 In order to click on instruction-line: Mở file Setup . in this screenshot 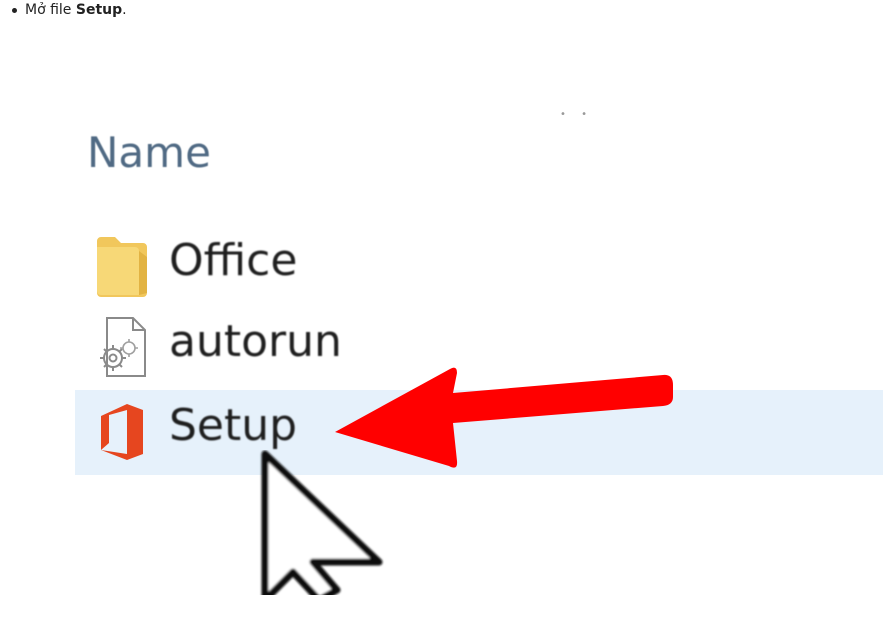, I will do `click(69, 10)`.